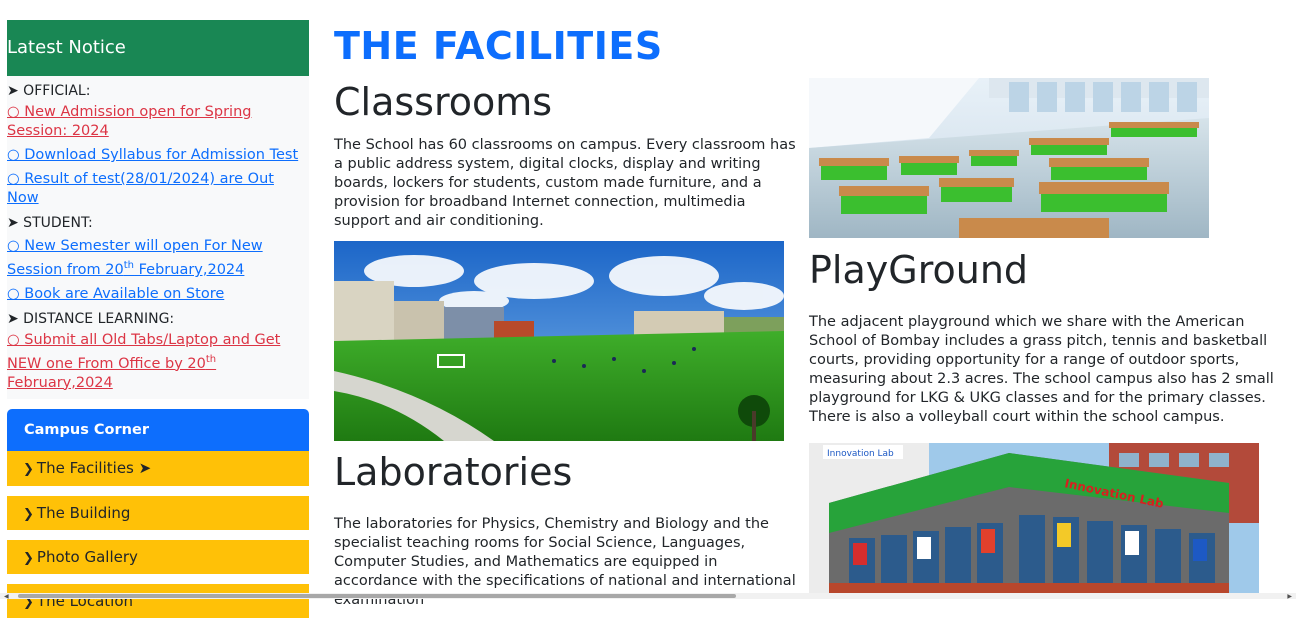 This screenshot has height=620, width=1296. Describe the element at coordinates (50, 223) in the screenshot. I see `student-label: ➤ STUDENT:` at that location.